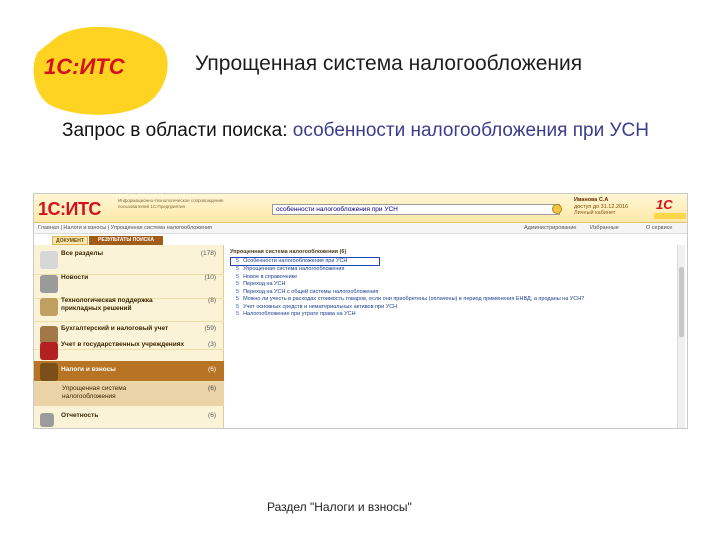 The image size is (720, 540). I want to click on tab-search-results: РЕЗУЛЬТАТЫ ПОИСКА, so click(126, 240).